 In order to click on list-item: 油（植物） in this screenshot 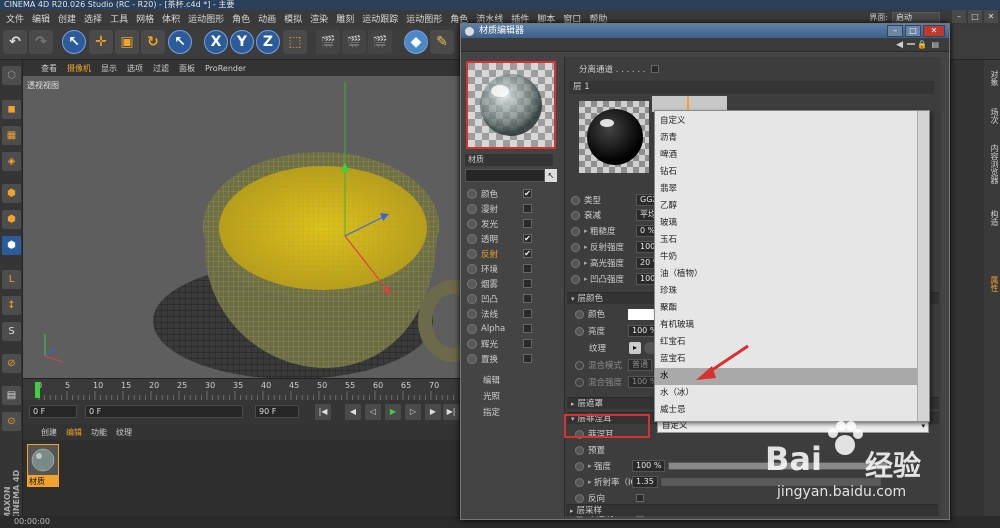, I will do `click(792, 274)`.